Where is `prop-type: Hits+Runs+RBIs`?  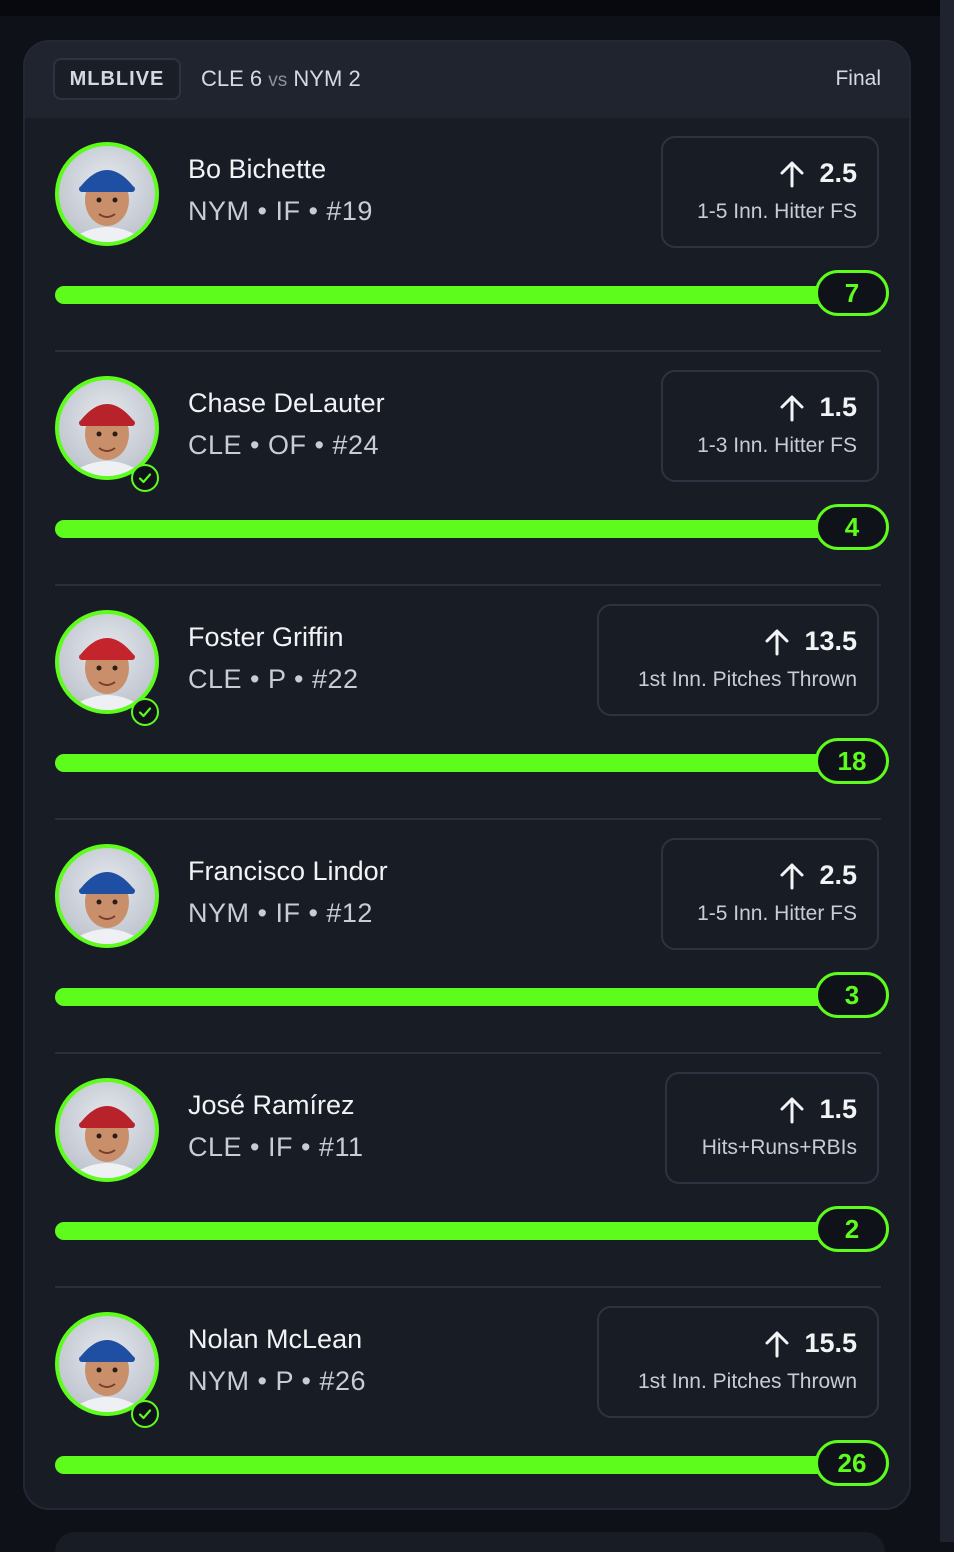 prop-type: Hits+Runs+RBIs is located at coordinates (779, 1147).